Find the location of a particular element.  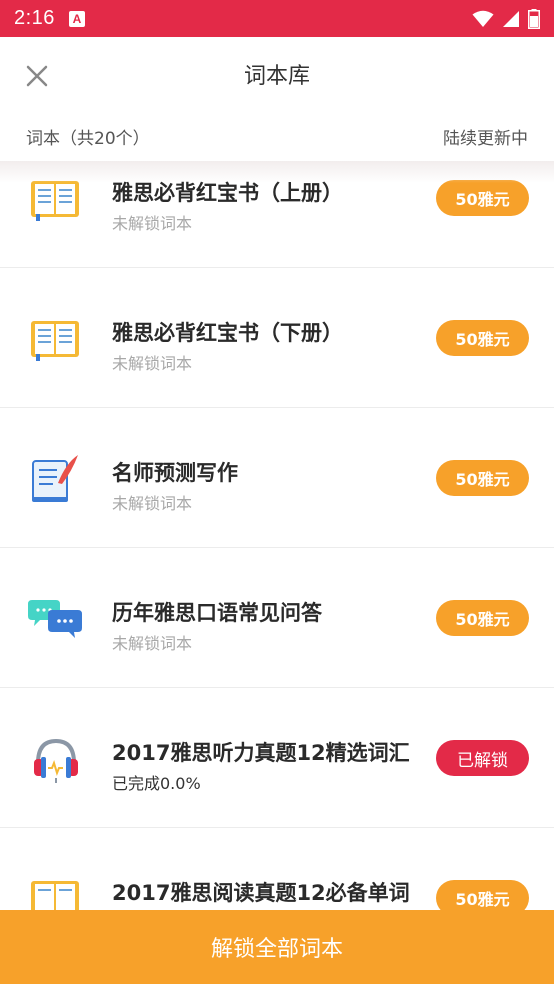

list-item: 2017雅思听力真题12精选词汇 已完成0.0% 已解锁 is located at coordinates (277, 758).